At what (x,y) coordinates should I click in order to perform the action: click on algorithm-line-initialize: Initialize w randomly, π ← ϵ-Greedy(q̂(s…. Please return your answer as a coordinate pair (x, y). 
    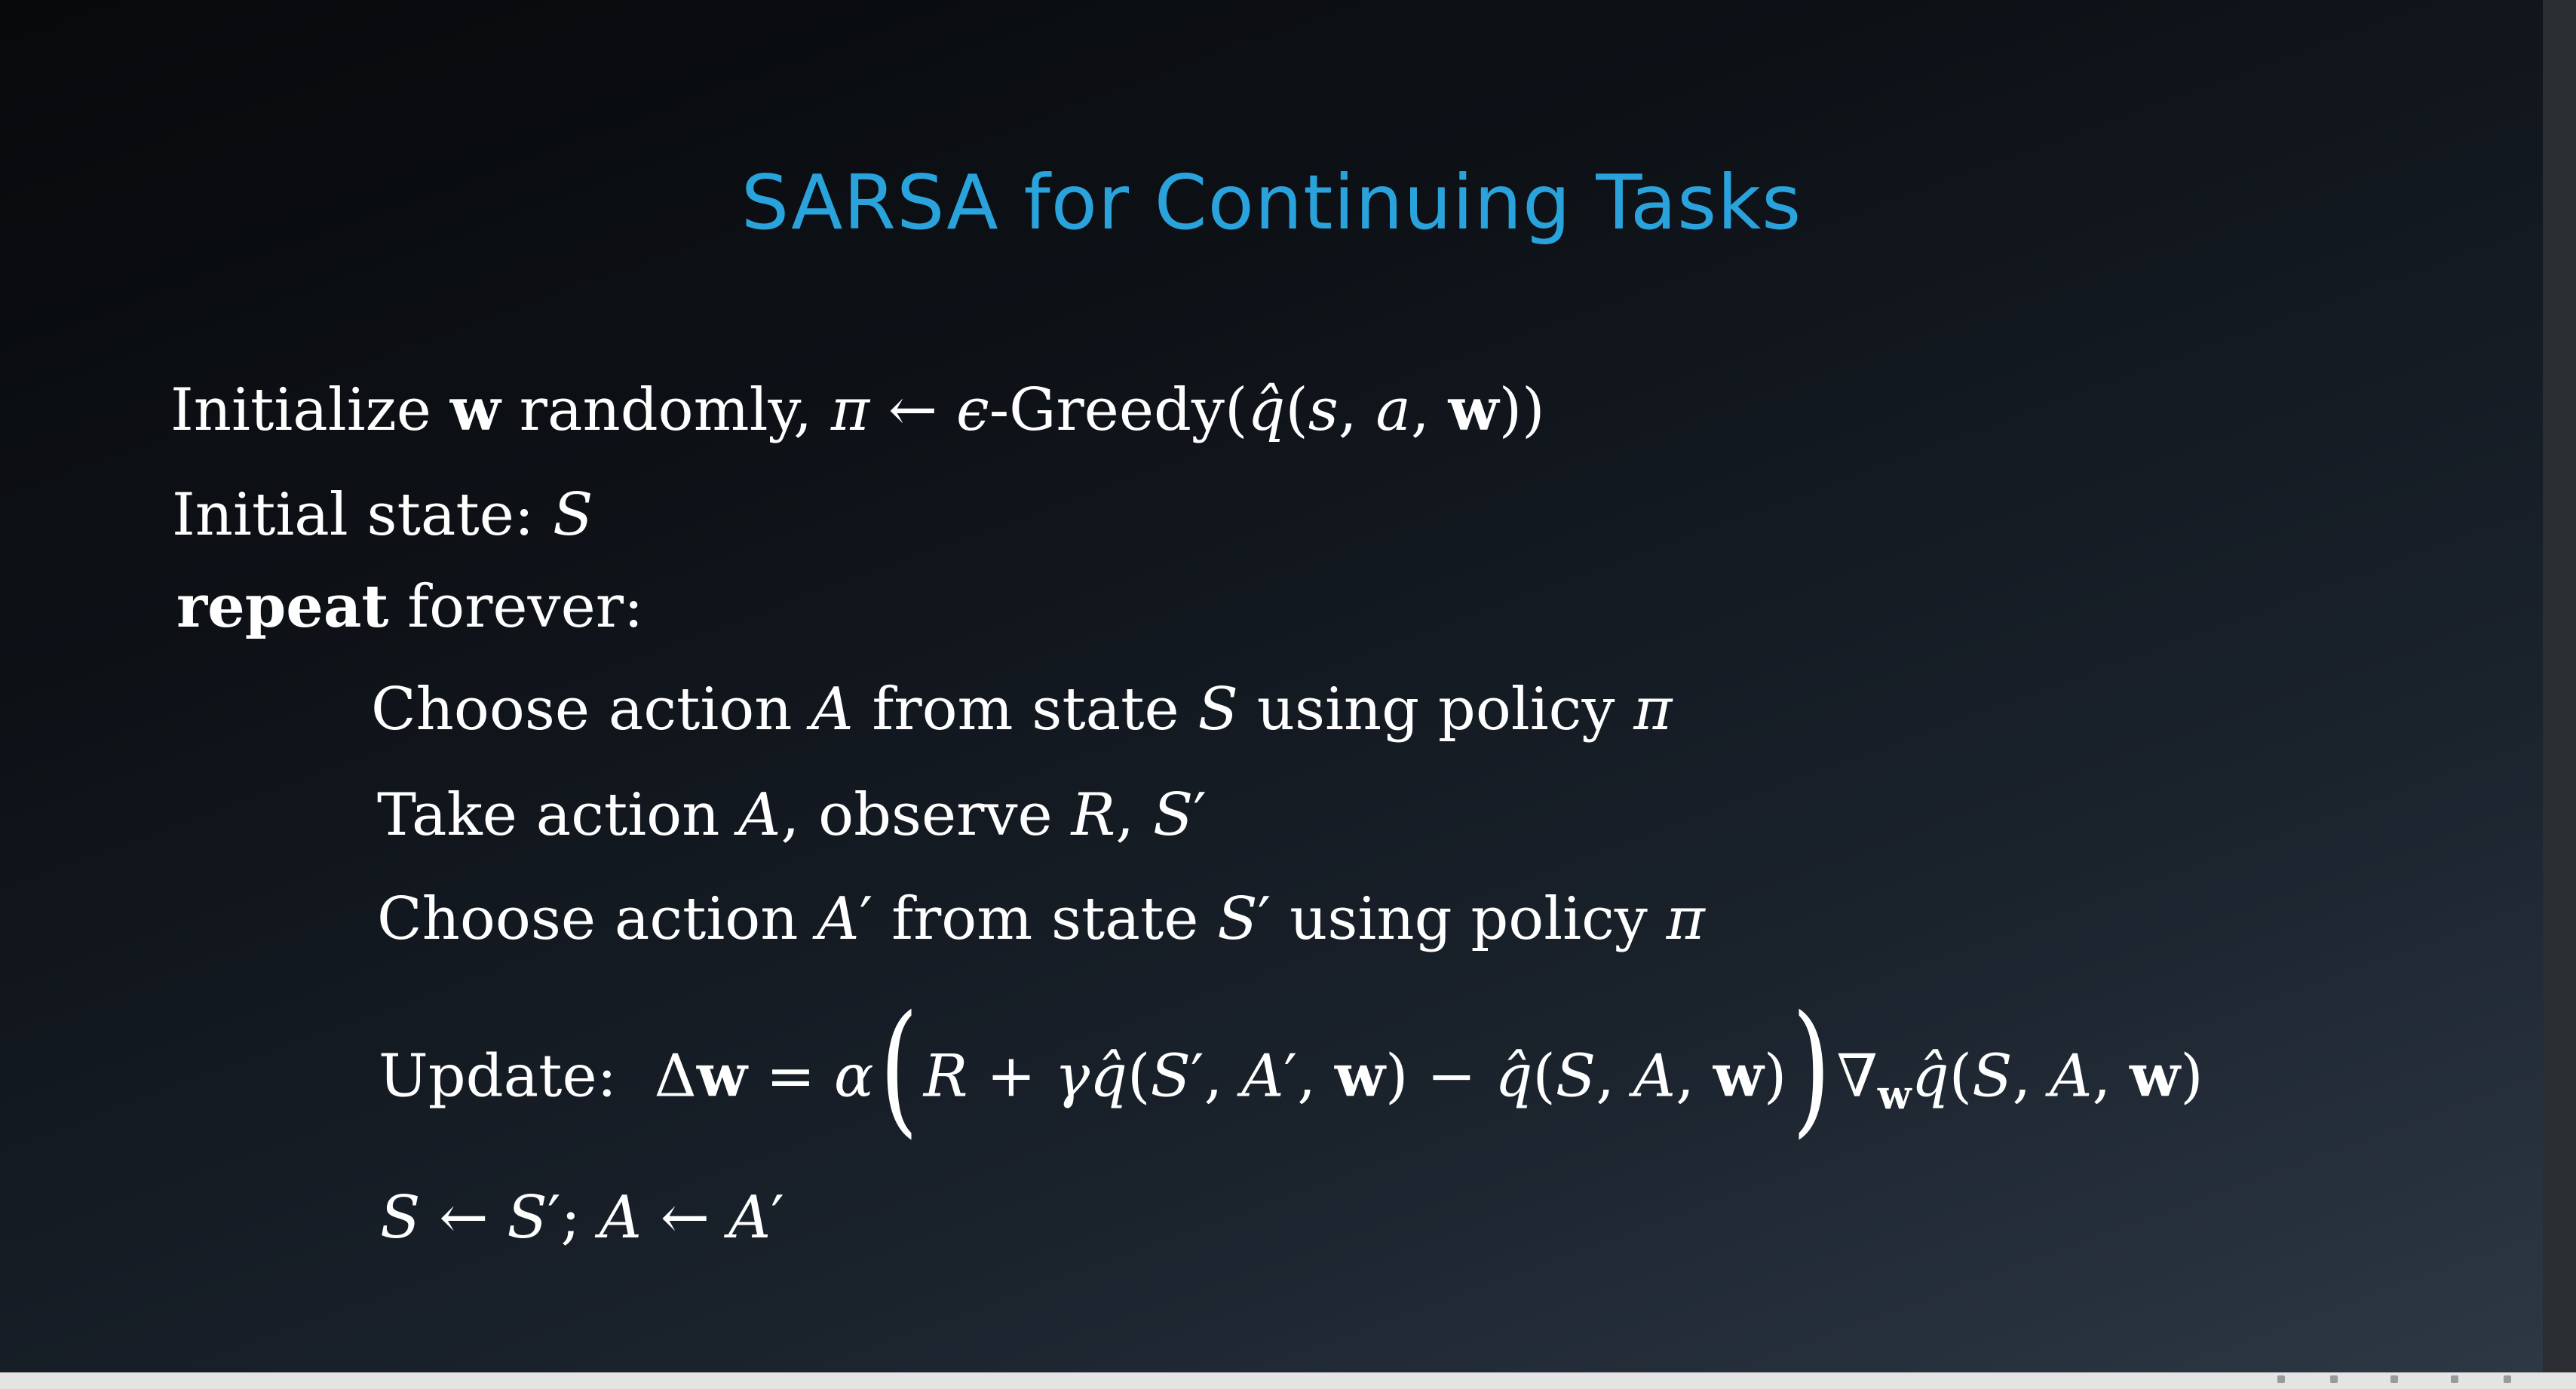
    Looking at the image, I should click on (857, 410).